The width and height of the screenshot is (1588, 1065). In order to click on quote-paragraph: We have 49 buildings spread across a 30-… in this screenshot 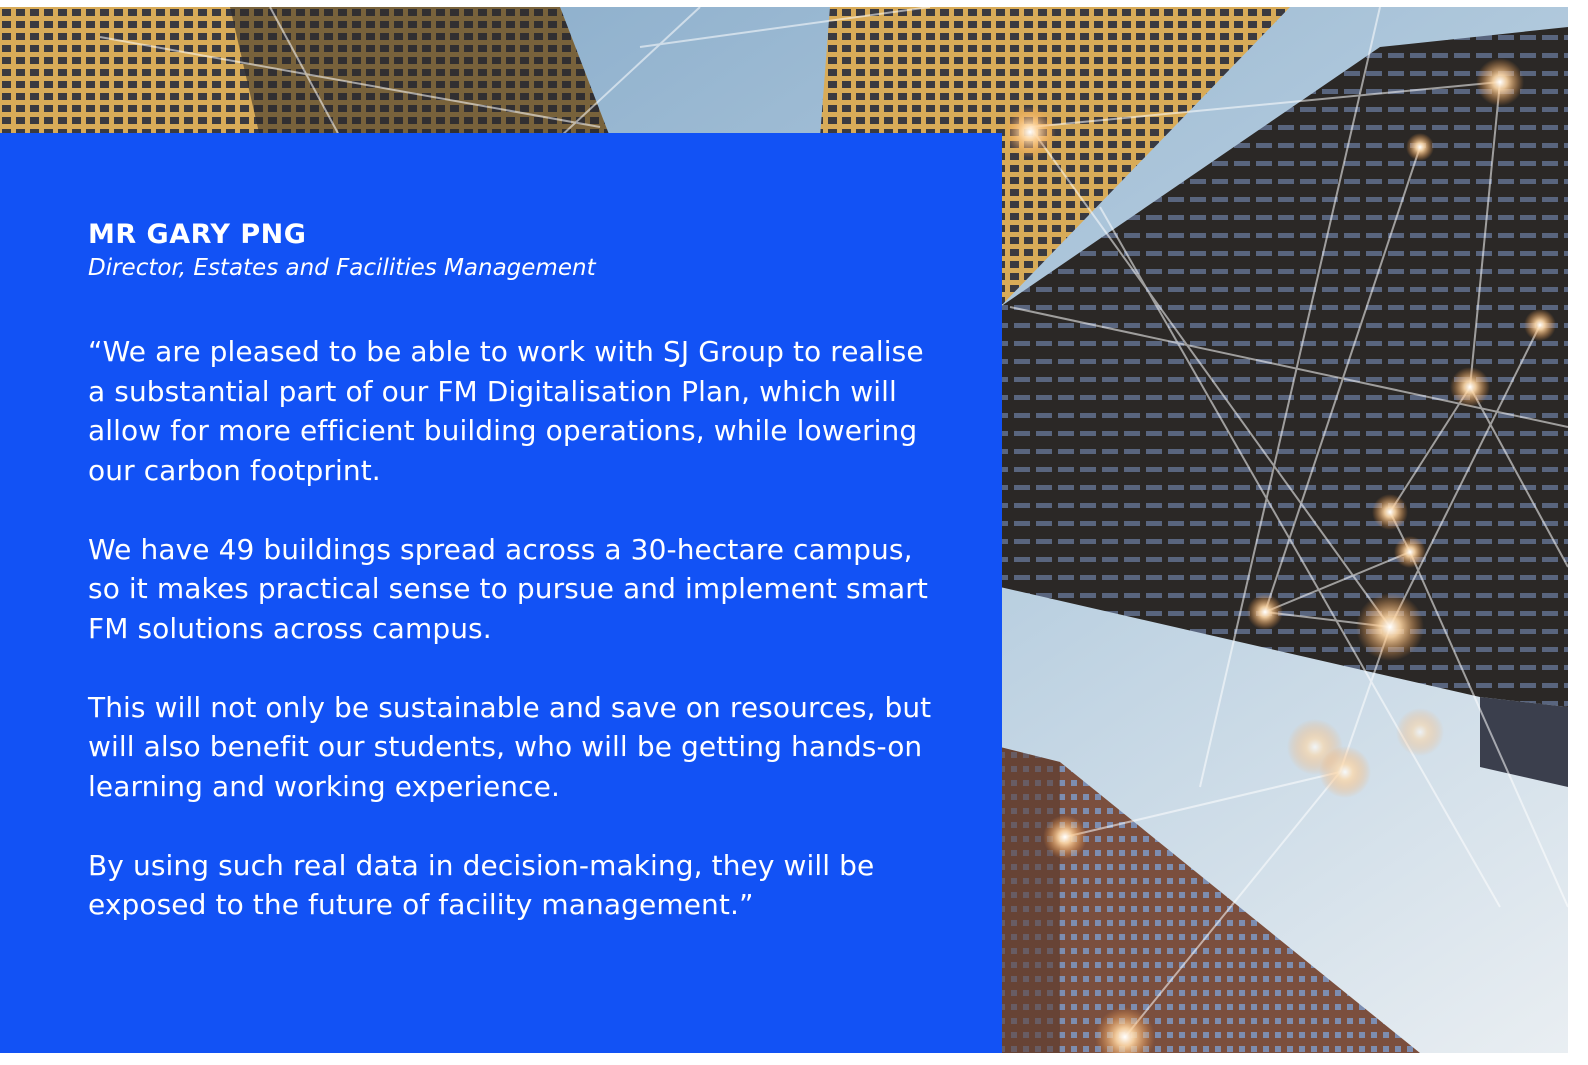, I will do `click(508, 588)`.